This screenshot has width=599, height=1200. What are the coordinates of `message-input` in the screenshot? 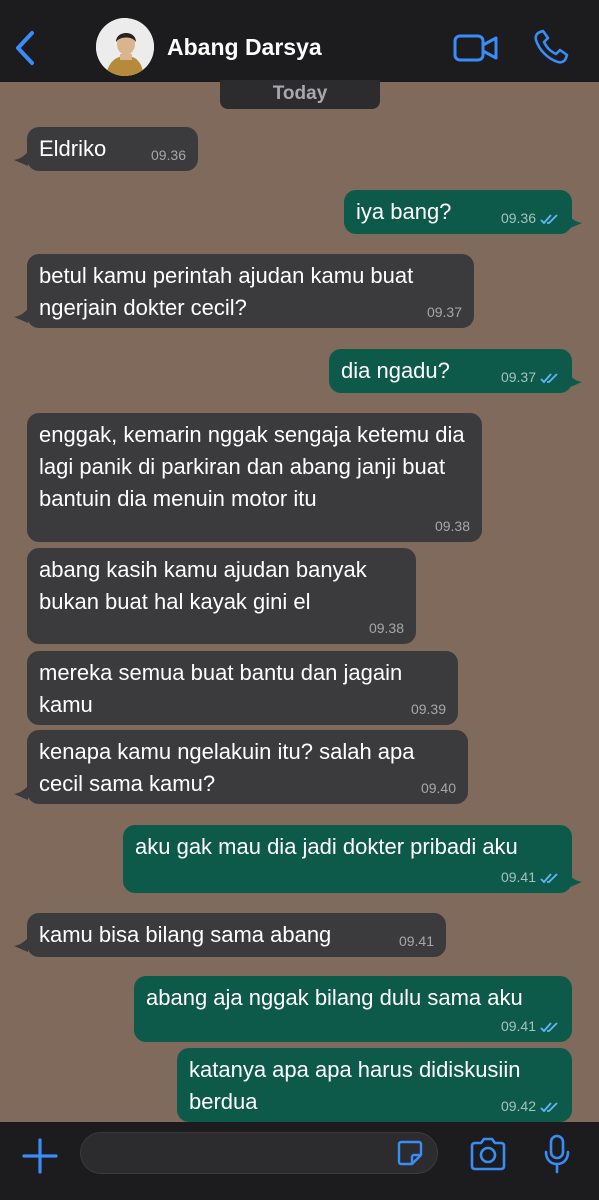 It's located at (259, 1153).